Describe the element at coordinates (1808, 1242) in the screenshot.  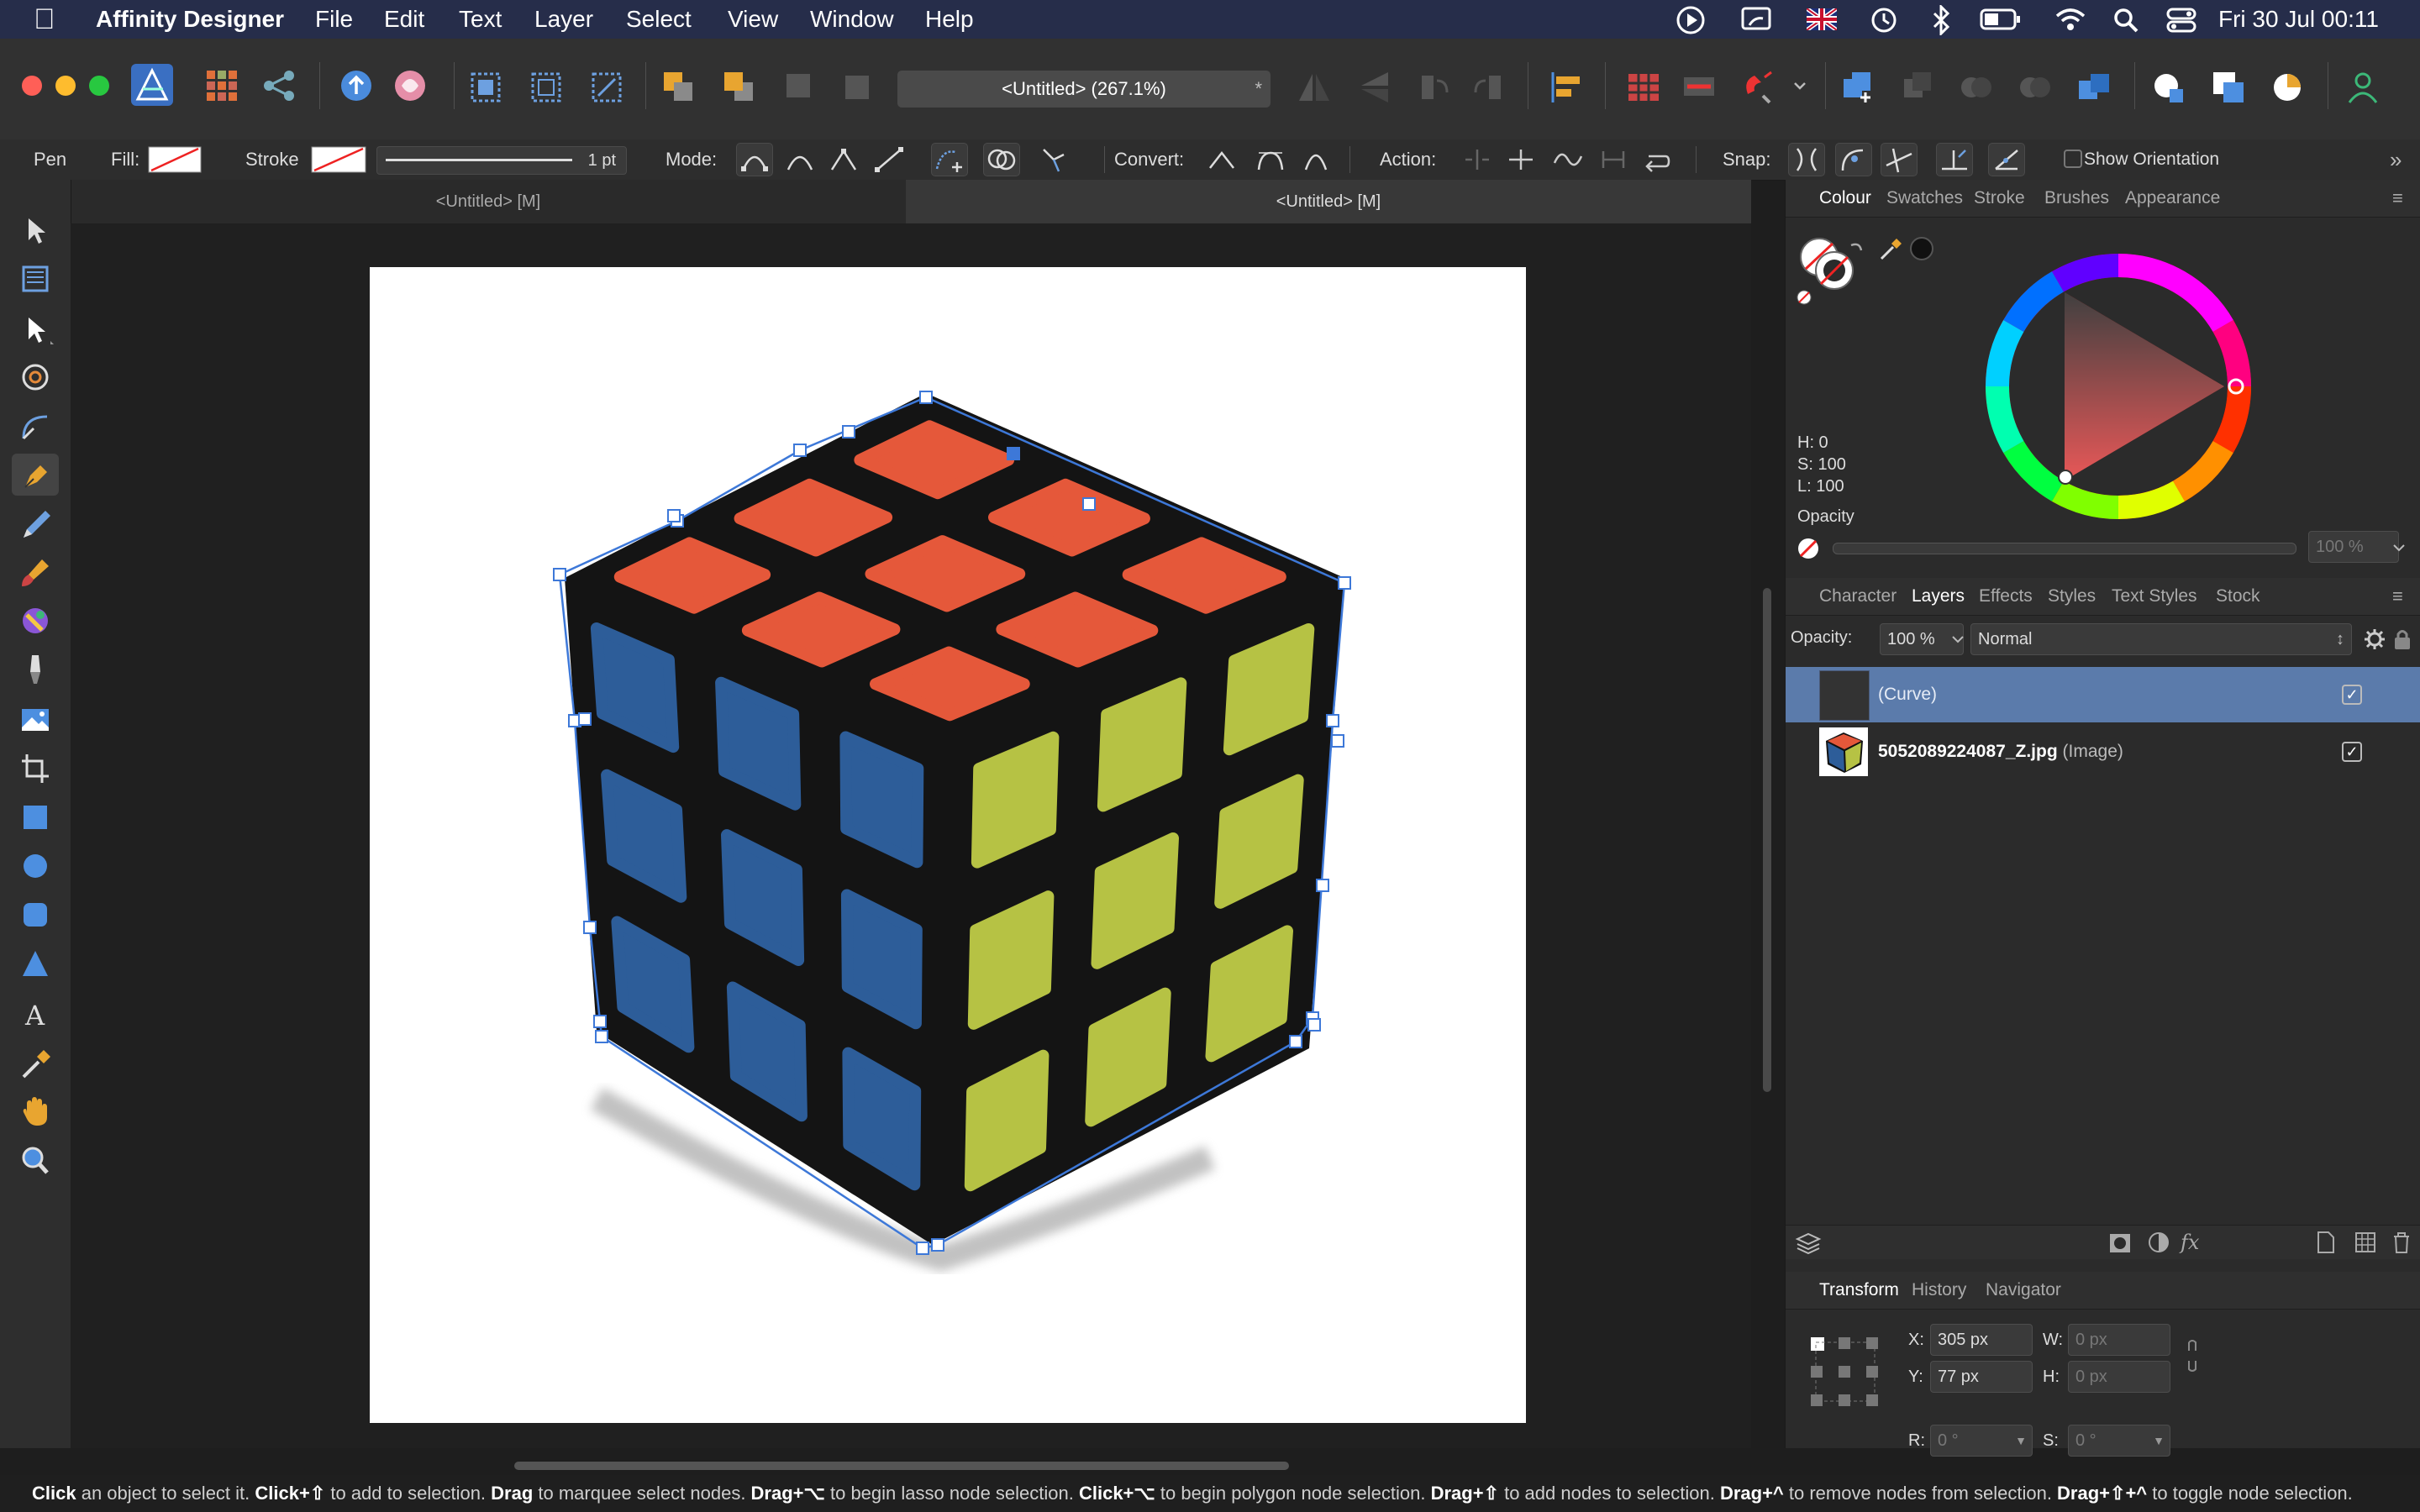
I see `layers-stack-icon` at that location.